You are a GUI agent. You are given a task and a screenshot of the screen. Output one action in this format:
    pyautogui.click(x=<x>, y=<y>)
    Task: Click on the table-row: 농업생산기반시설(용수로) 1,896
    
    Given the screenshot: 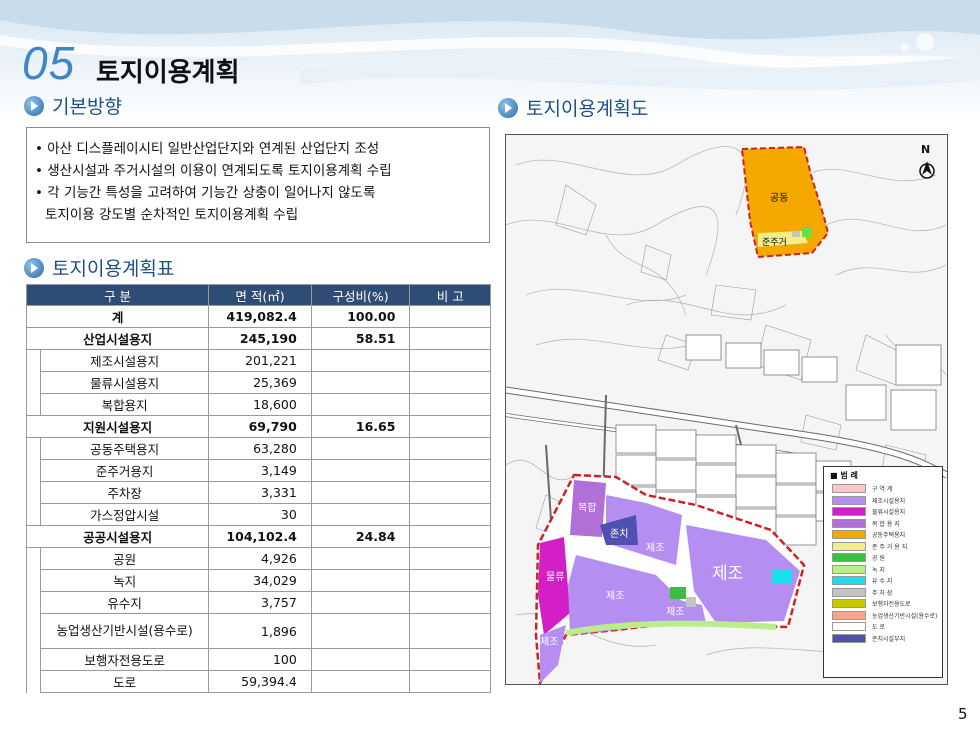 What is the action you would take?
    pyautogui.click(x=258, y=631)
    